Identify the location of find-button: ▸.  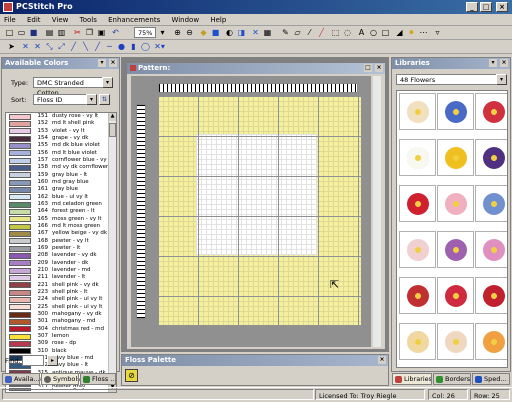
(52, 360).